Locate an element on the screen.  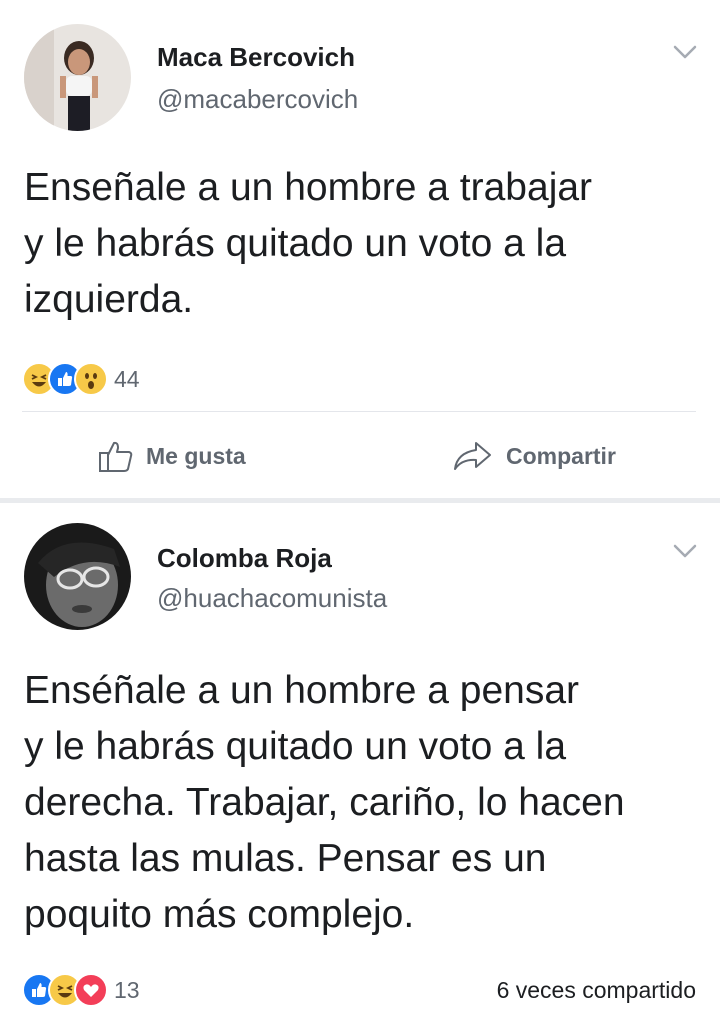
reaction-summary: 44 is located at coordinates (81, 379).